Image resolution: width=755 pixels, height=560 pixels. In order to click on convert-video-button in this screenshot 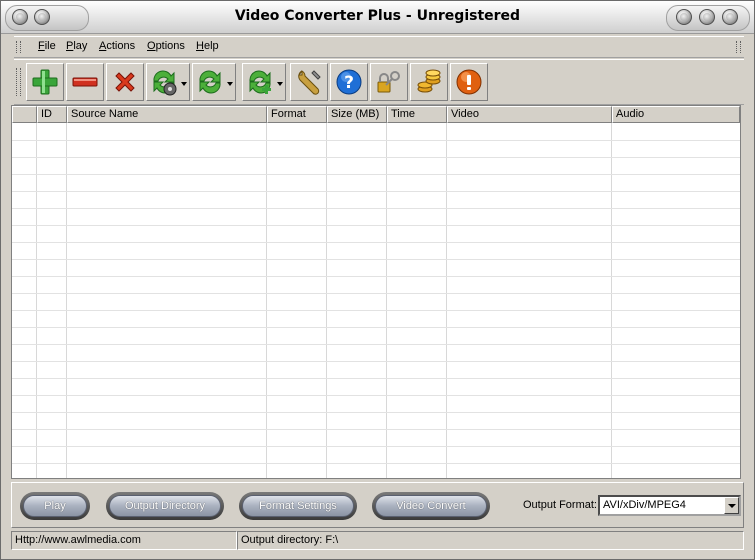, I will do `click(168, 82)`.